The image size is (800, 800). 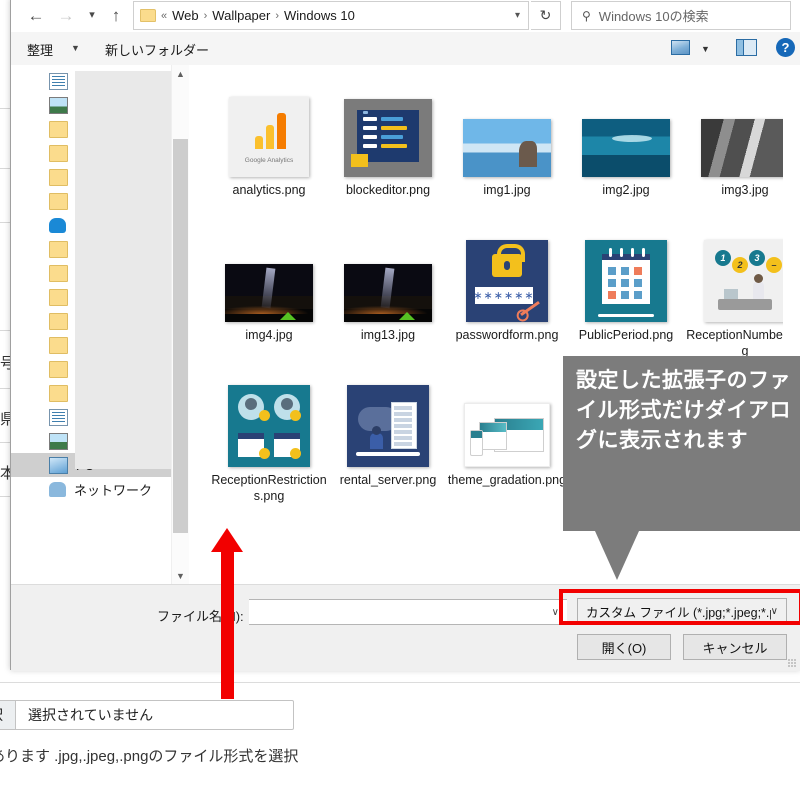 I want to click on new-folder-button: 新しいフォルダー, so click(x=157, y=49).